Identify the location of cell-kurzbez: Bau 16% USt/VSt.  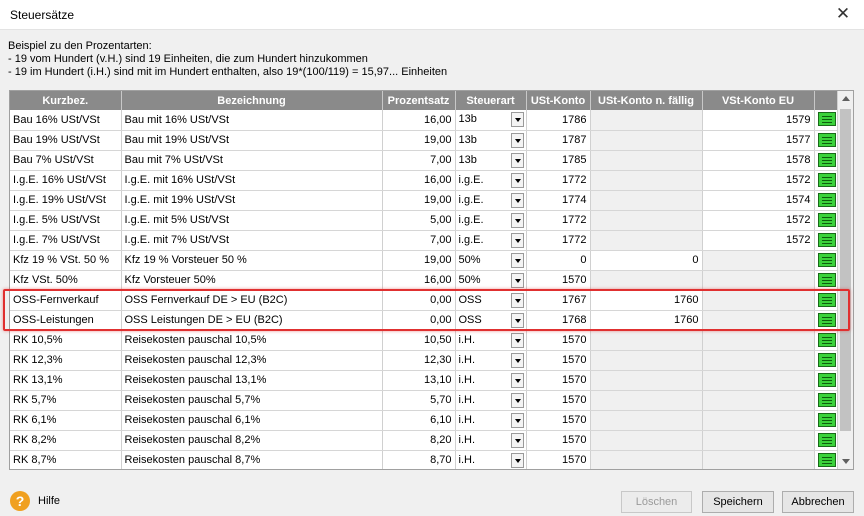
(66, 120).